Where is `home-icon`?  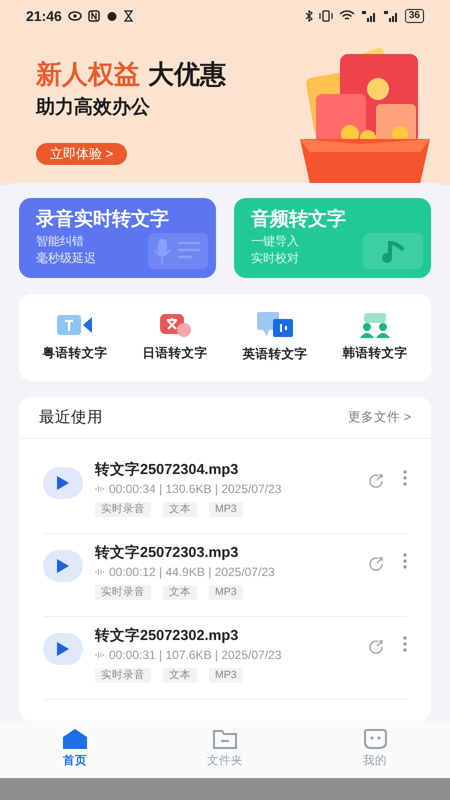 home-icon is located at coordinates (75, 739).